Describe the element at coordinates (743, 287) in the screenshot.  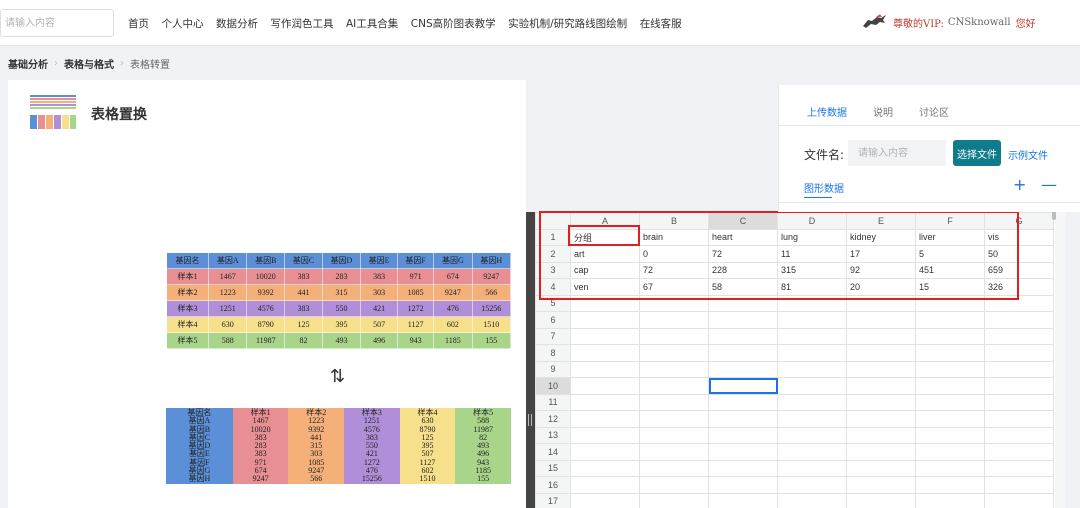
I see `sheet-cell: 58` at that location.